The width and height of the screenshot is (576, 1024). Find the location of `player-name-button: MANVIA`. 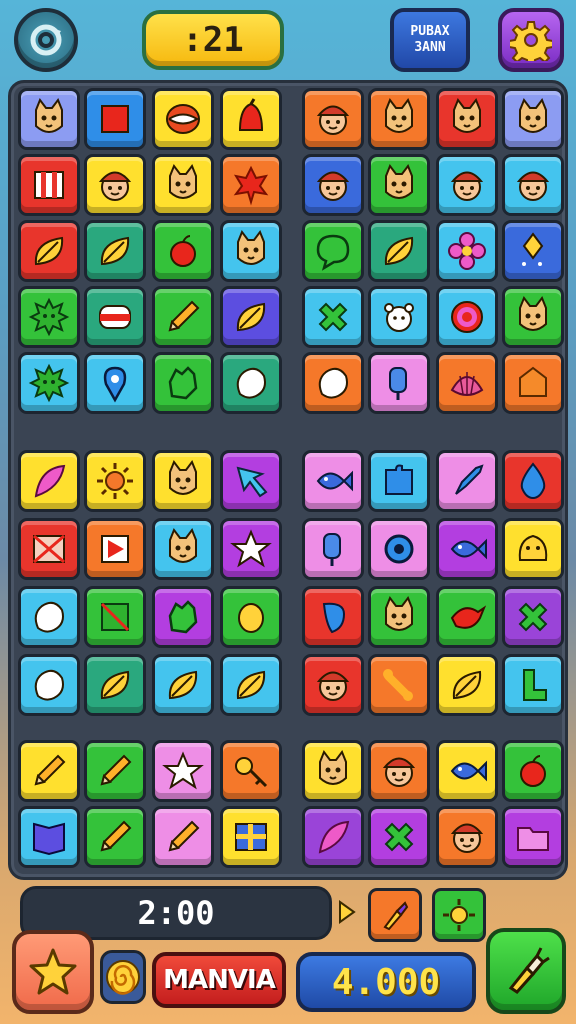

player-name-button: MANVIA is located at coordinates (219, 980).